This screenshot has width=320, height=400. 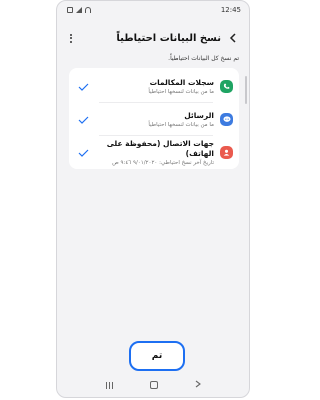 I want to click on home-icon, so click(x=153, y=385).